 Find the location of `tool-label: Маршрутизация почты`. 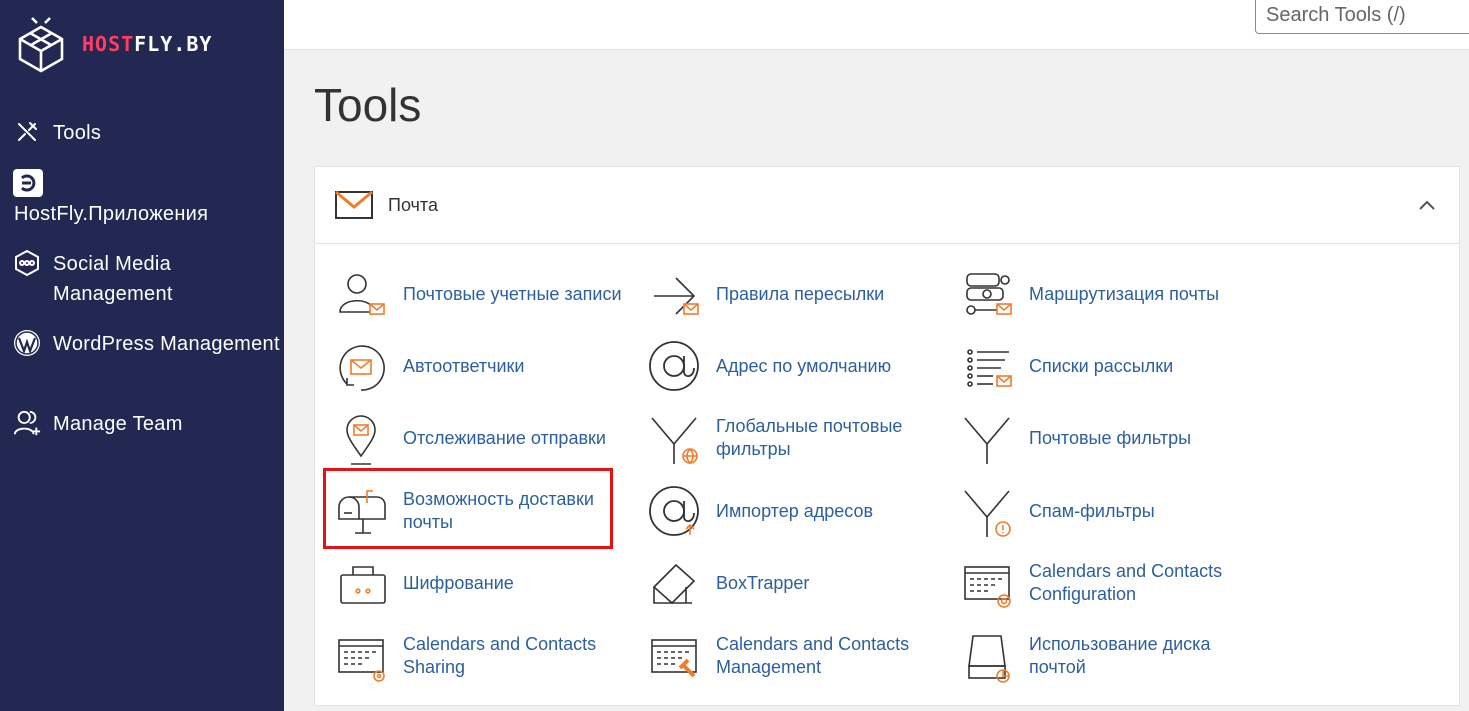

tool-label: Маршрутизация почты is located at coordinates (1124, 293).